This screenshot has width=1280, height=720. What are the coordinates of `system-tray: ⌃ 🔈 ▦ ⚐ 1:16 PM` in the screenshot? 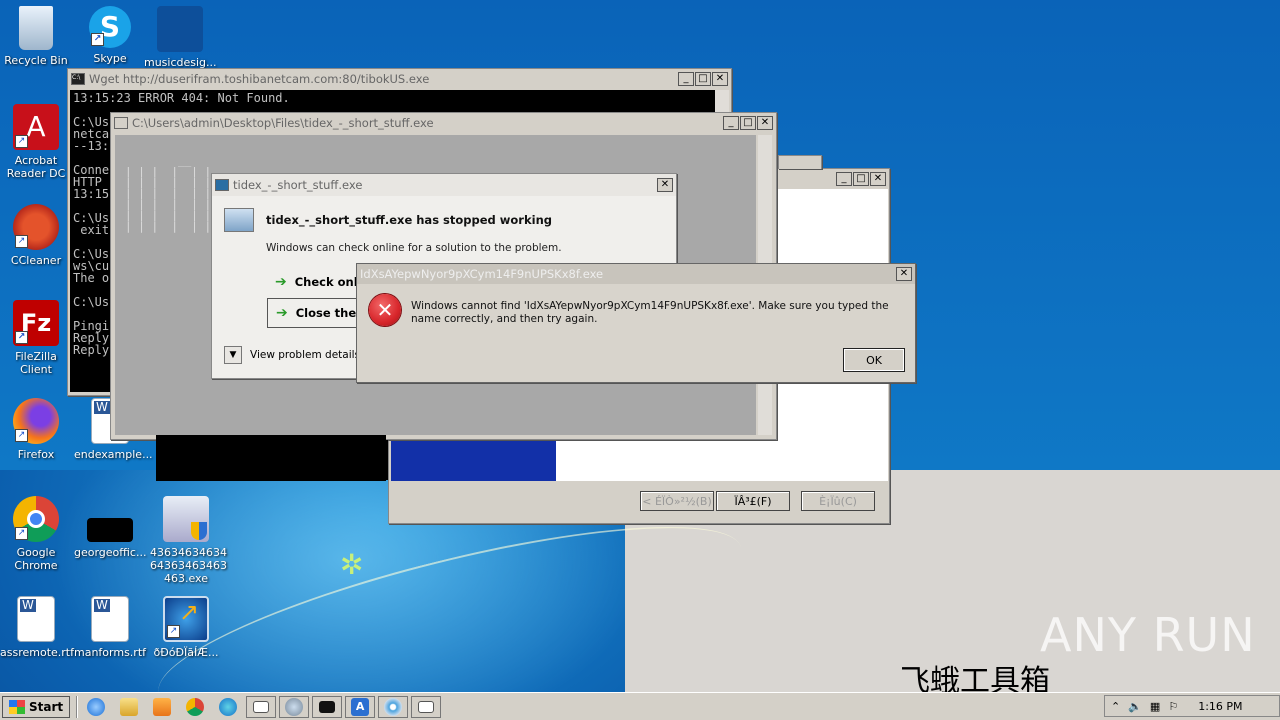 It's located at (1192, 706).